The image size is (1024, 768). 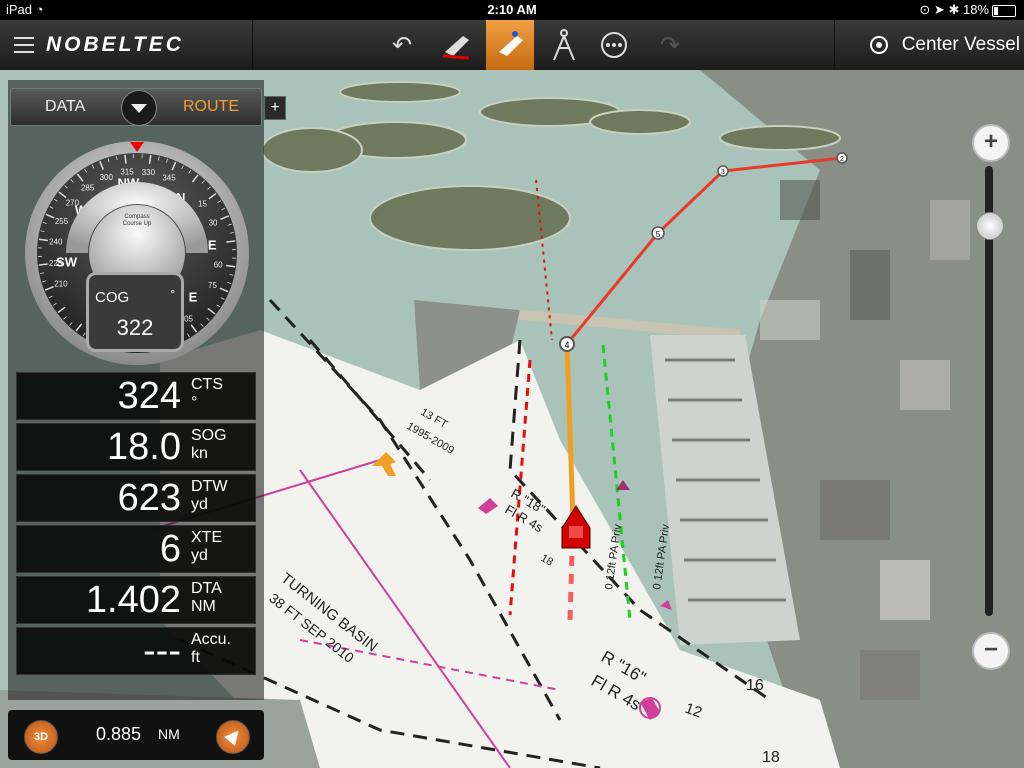 What do you see at coordinates (233, 737) in the screenshot?
I see `navigation-arrow-icon` at bounding box center [233, 737].